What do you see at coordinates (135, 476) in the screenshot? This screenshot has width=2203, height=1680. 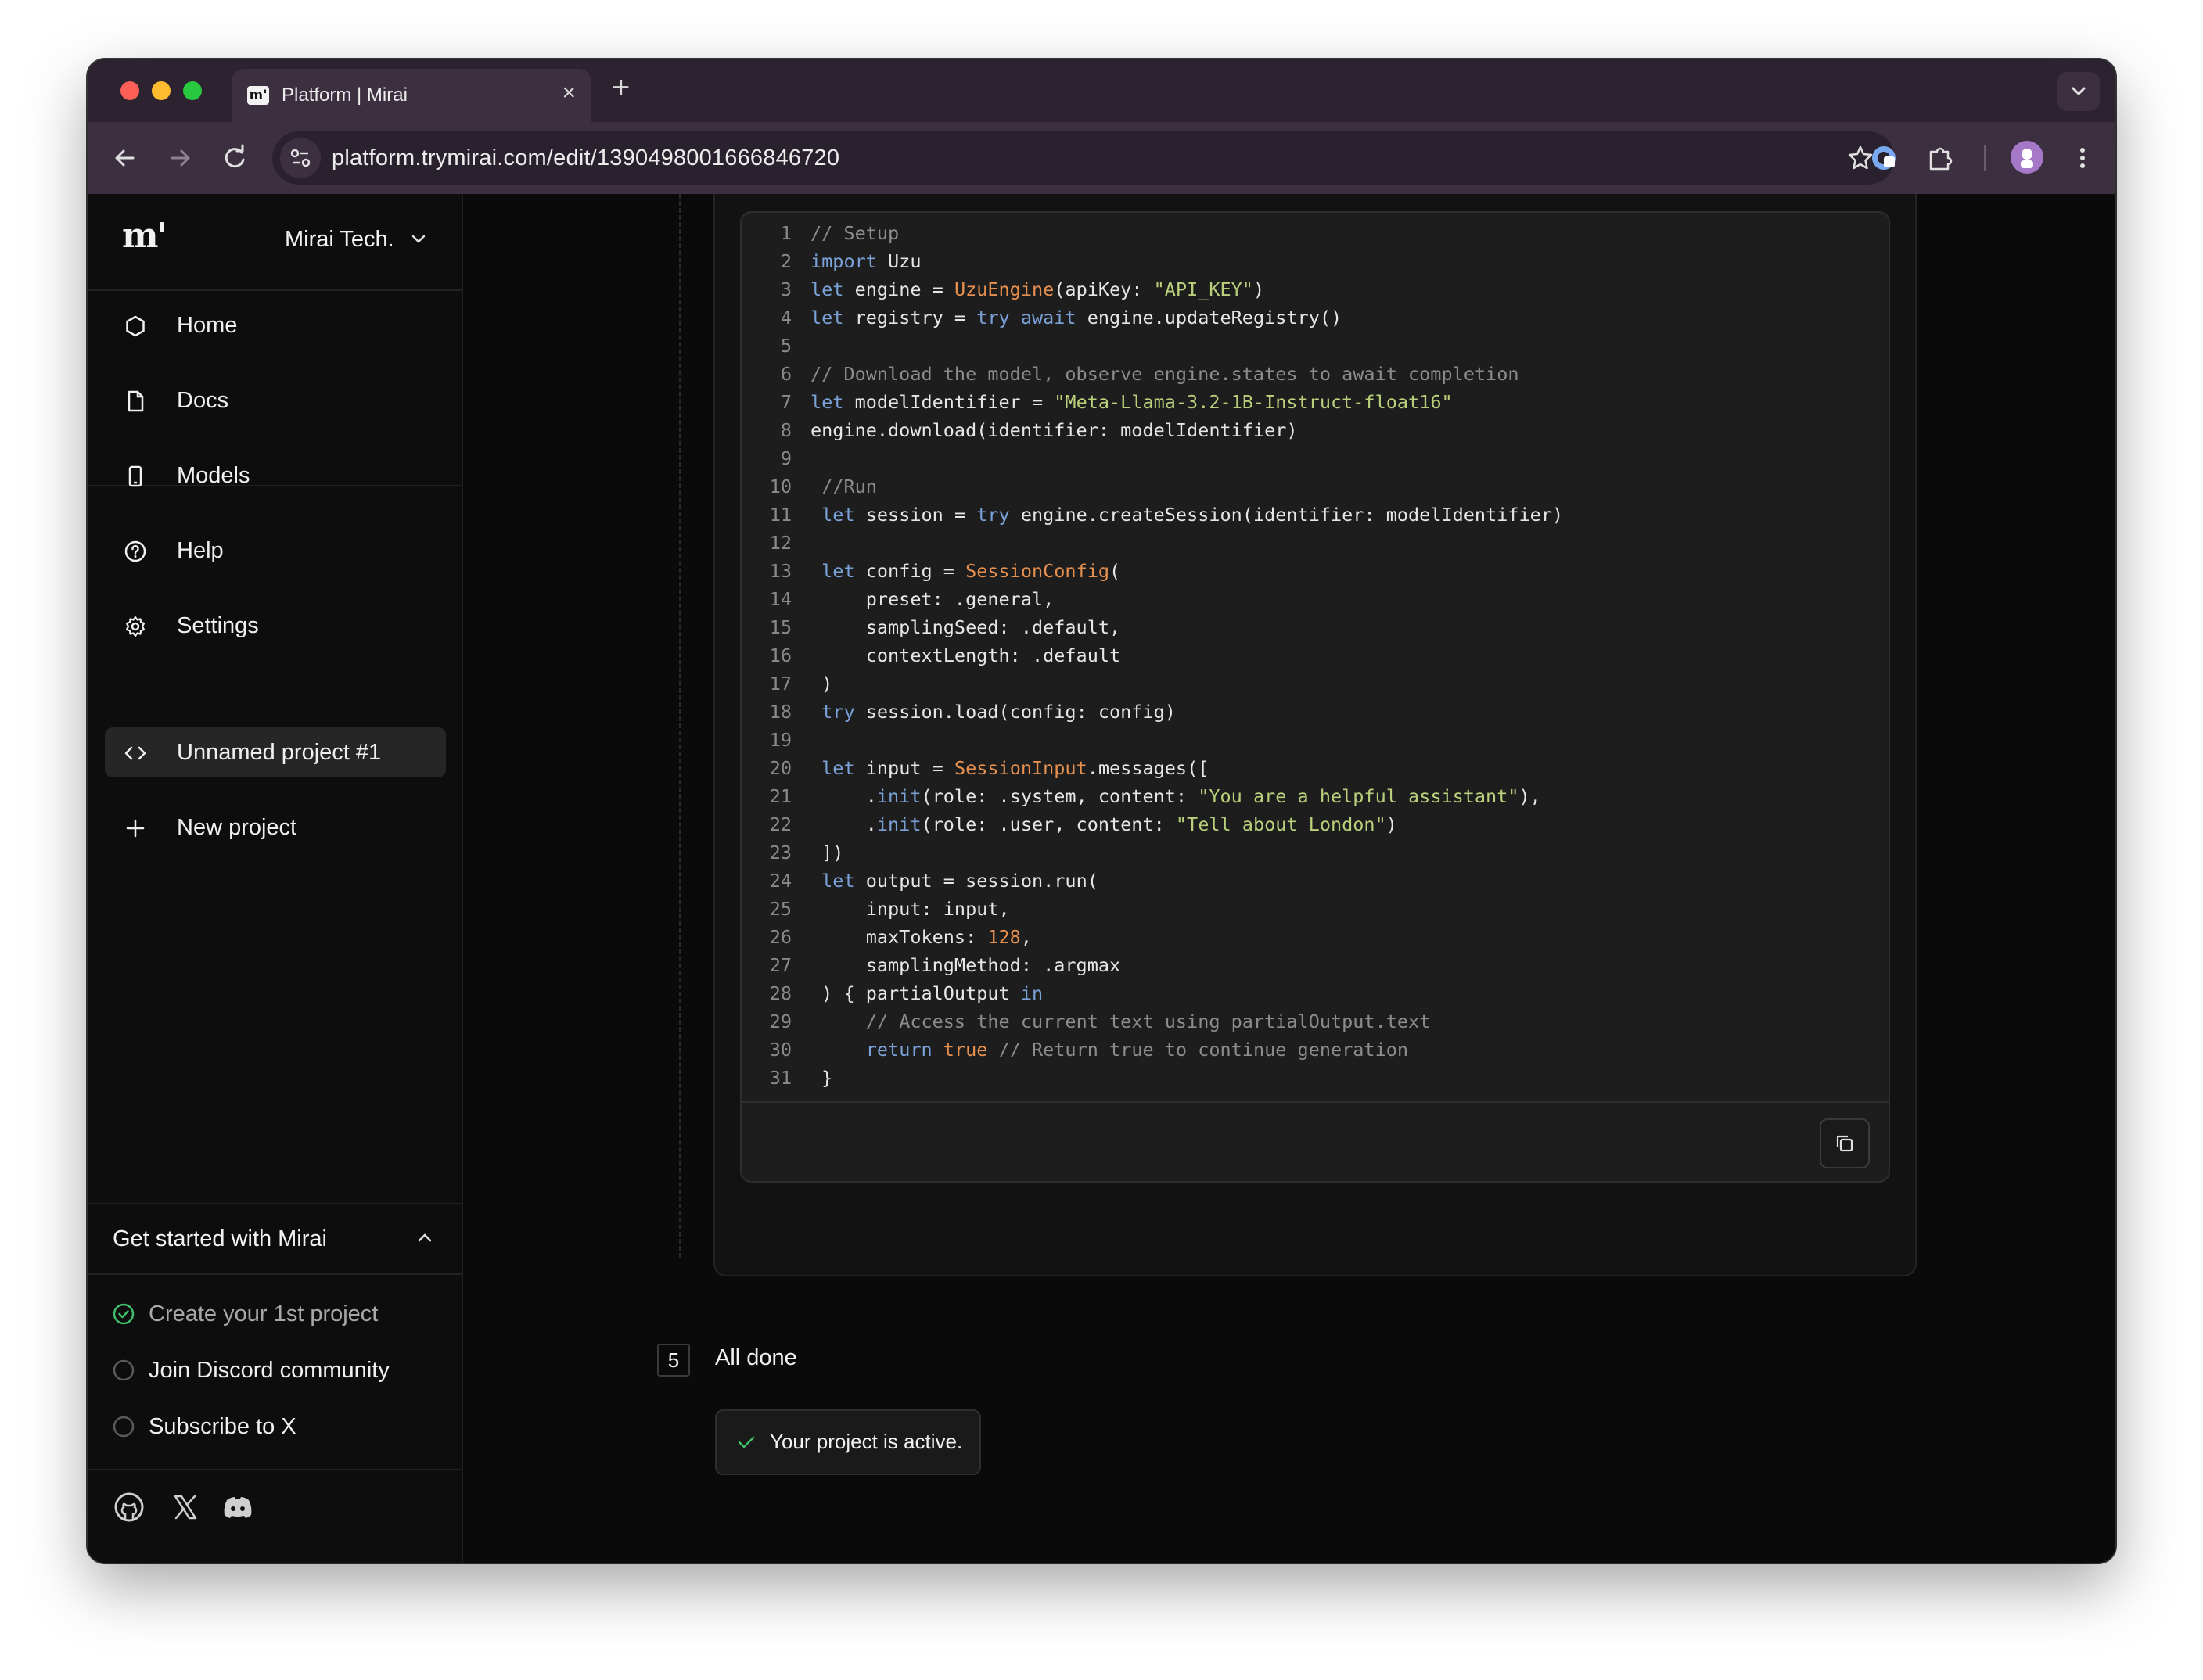 I see `phone-icon` at bounding box center [135, 476].